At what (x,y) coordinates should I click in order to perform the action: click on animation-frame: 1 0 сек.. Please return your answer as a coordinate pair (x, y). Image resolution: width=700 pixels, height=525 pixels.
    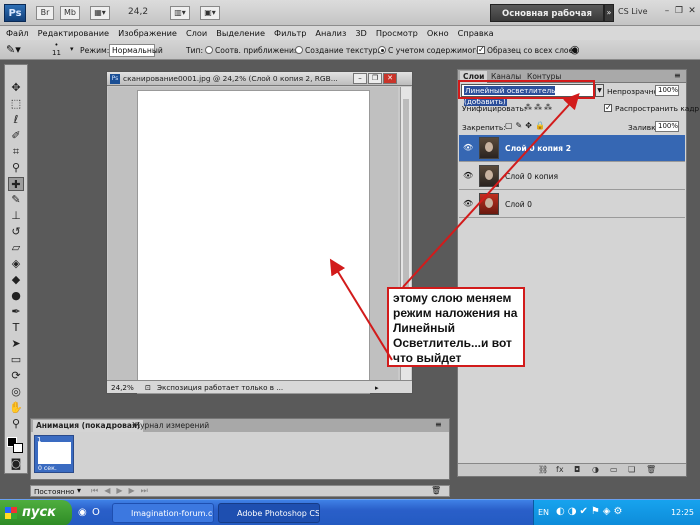
    Looking at the image, I should click on (54, 454).